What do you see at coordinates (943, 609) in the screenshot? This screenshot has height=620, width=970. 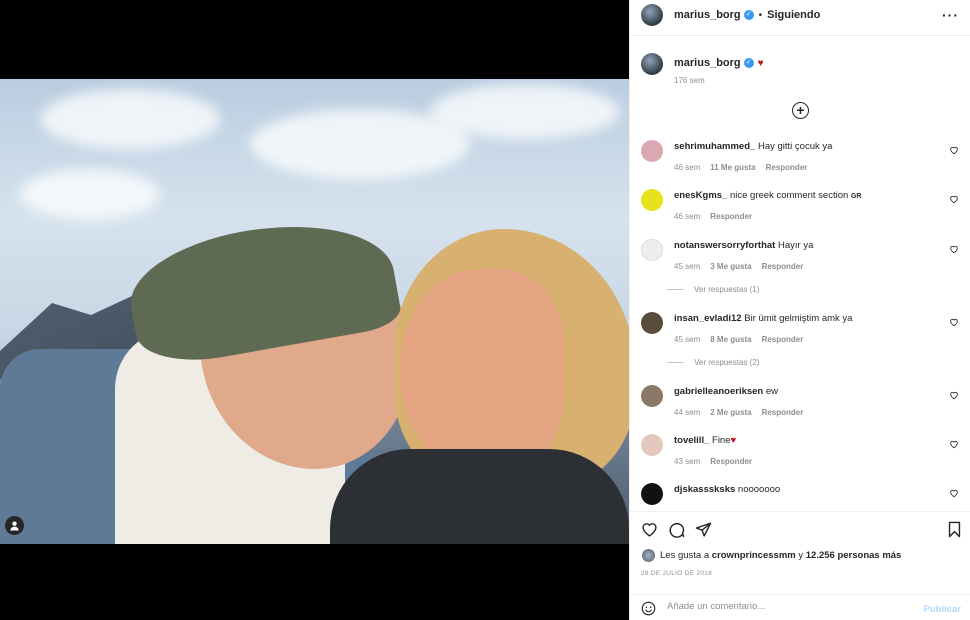 I see `publish-button: Publicar` at bounding box center [943, 609].